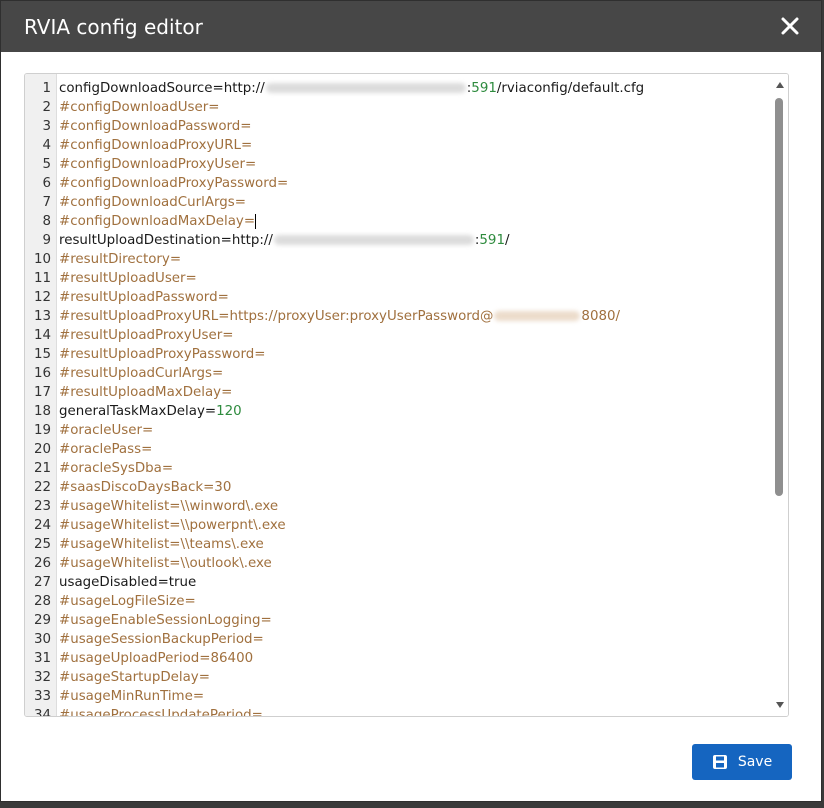 This screenshot has height=808, width=824. Describe the element at coordinates (406, 544) in the screenshot. I see `code-line: 25 #usageWhitelist=\\teams\.exe` at that location.